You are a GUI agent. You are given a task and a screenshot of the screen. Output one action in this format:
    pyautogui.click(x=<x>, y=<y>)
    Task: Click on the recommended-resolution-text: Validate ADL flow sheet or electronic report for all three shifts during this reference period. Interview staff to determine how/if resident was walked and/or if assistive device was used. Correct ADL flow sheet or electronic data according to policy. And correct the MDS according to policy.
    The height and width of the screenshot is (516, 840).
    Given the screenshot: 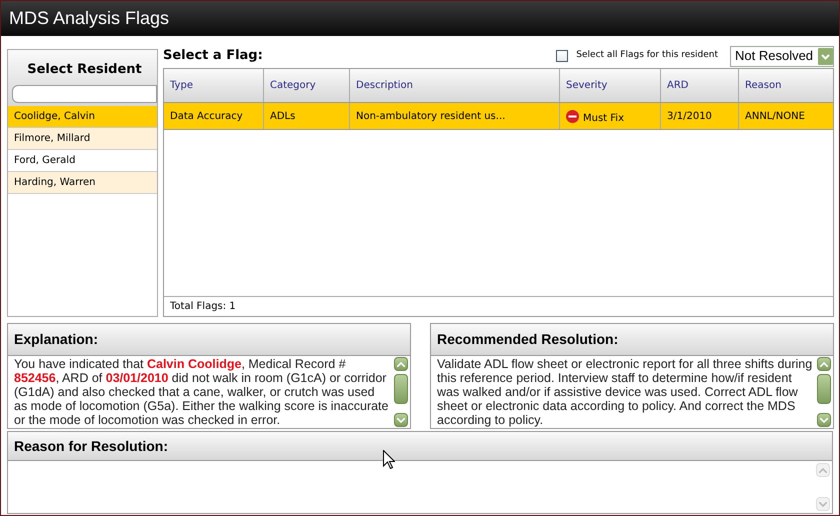 What is the action you would take?
    pyautogui.click(x=625, y=392)
    